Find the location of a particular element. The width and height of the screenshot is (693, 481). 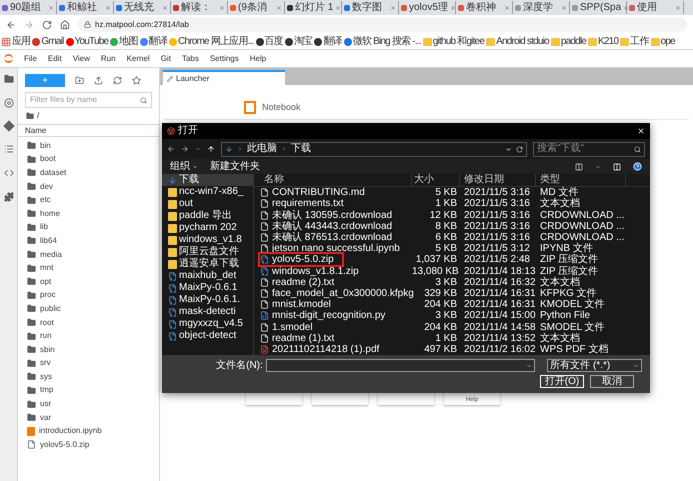

menu-item: File is located at coordinates (30, 58).